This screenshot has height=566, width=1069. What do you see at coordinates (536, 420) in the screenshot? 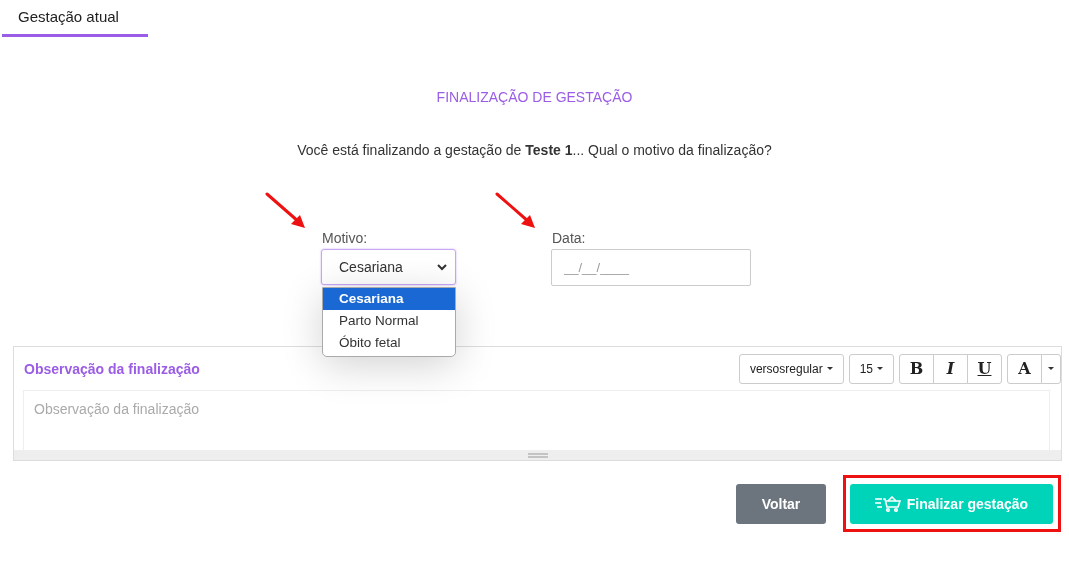
I see `text-area: Observação da finalização` at bounding box center [536, 420].